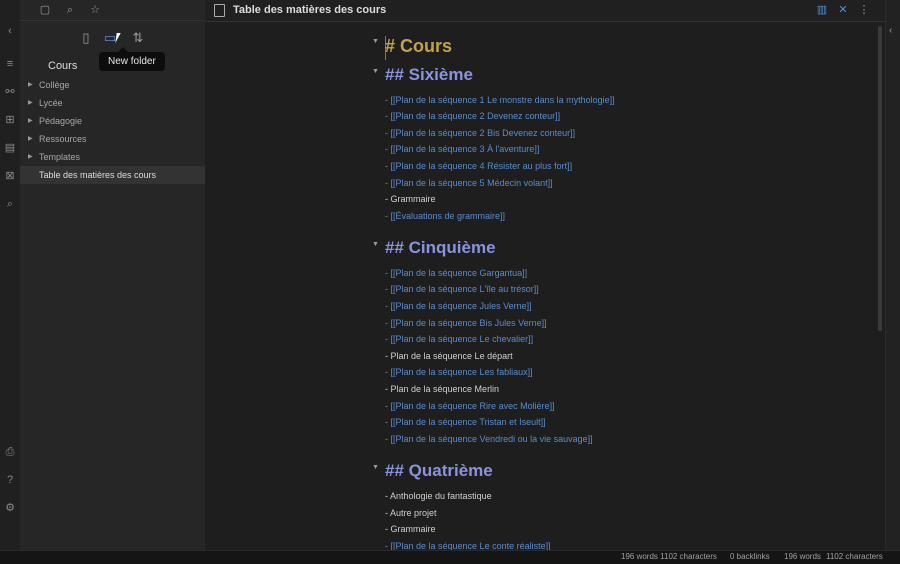 The width and height of the screenshot is (900, 564). I want to click on list-item: - Autre projet, so click(411, 513).